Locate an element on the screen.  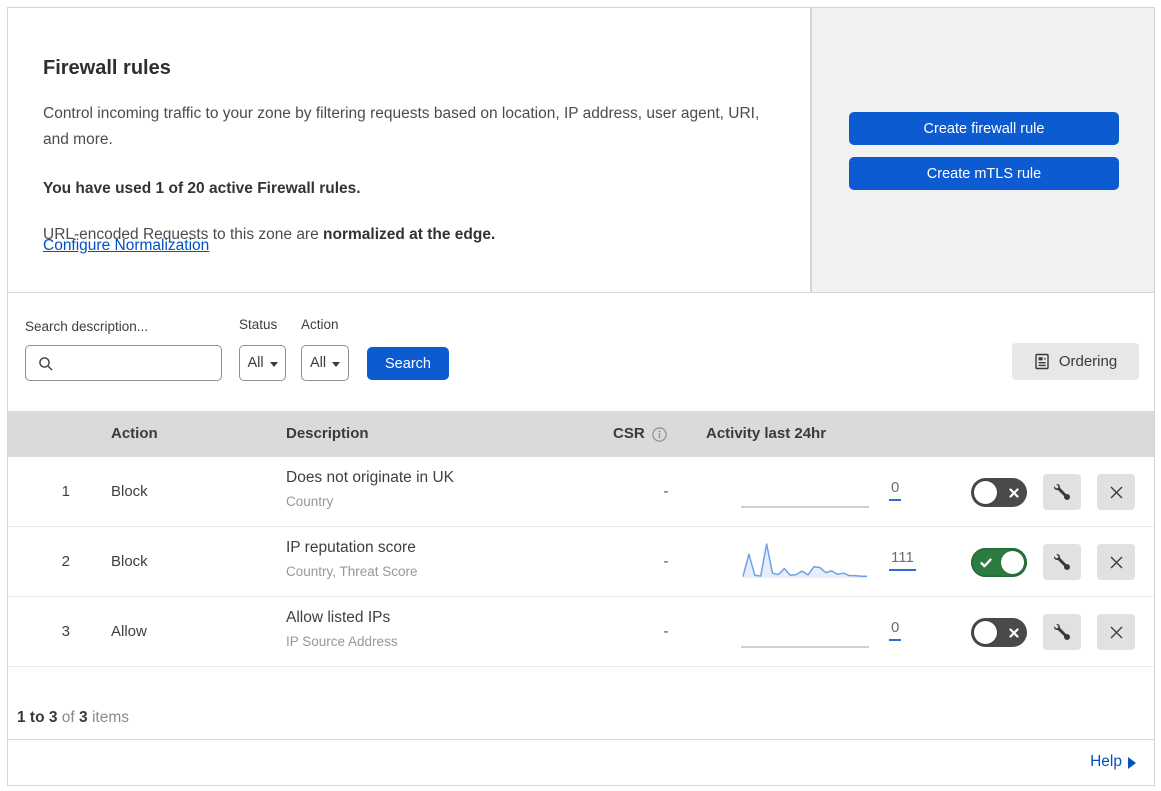
rule-fields: Country, Threat Score is located at coordinates (352, 571).